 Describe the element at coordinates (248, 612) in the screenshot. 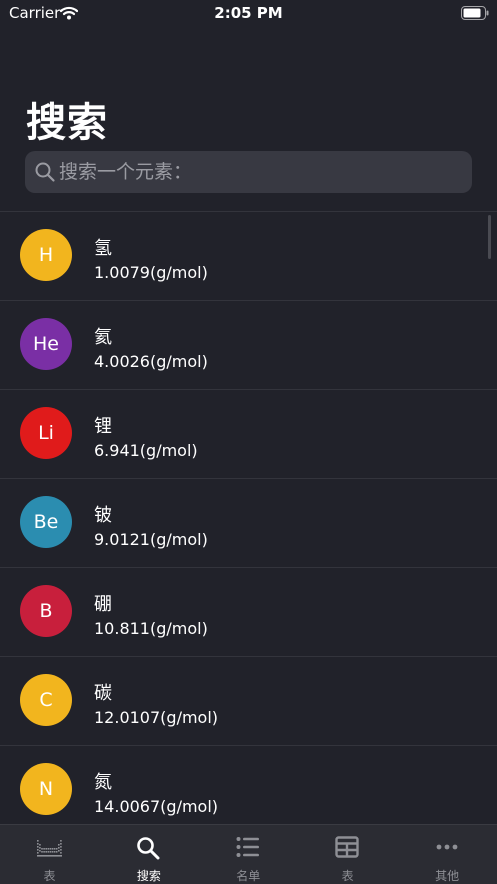

I see `element-row: B 硼 10.811(g/mol)` at that location.